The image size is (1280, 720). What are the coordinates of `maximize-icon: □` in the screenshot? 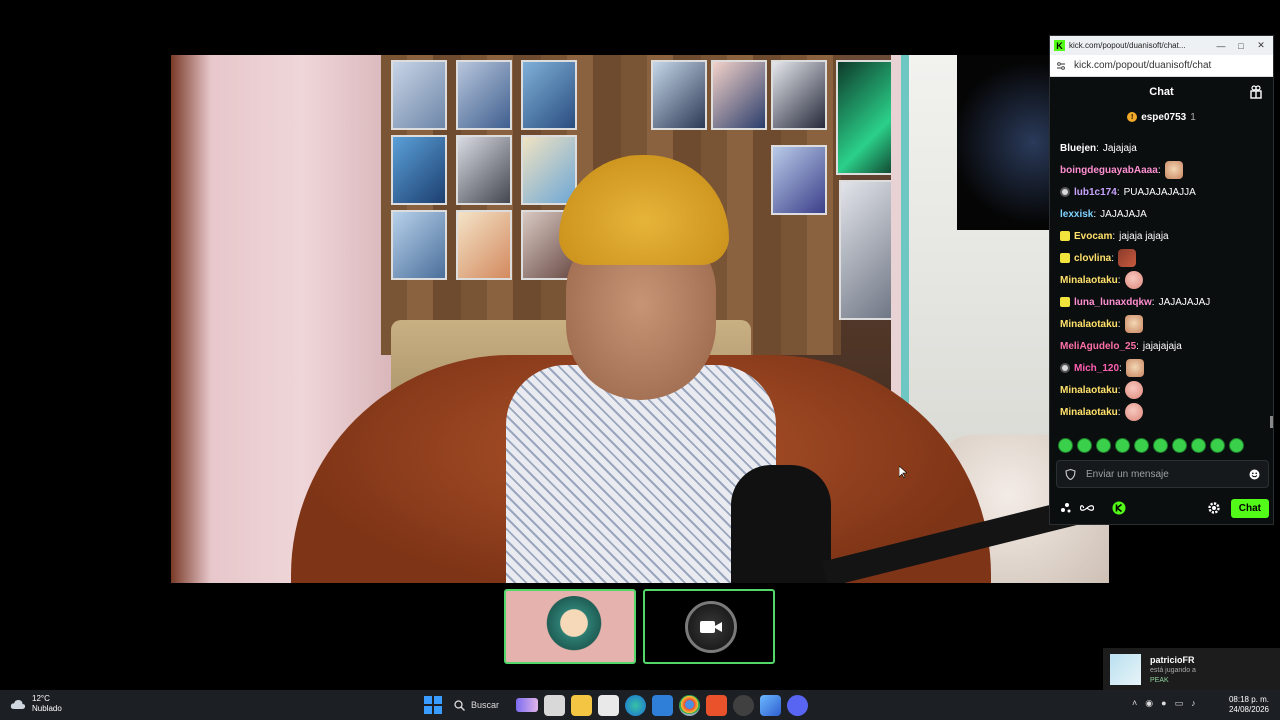 It's located at (1241, 46).